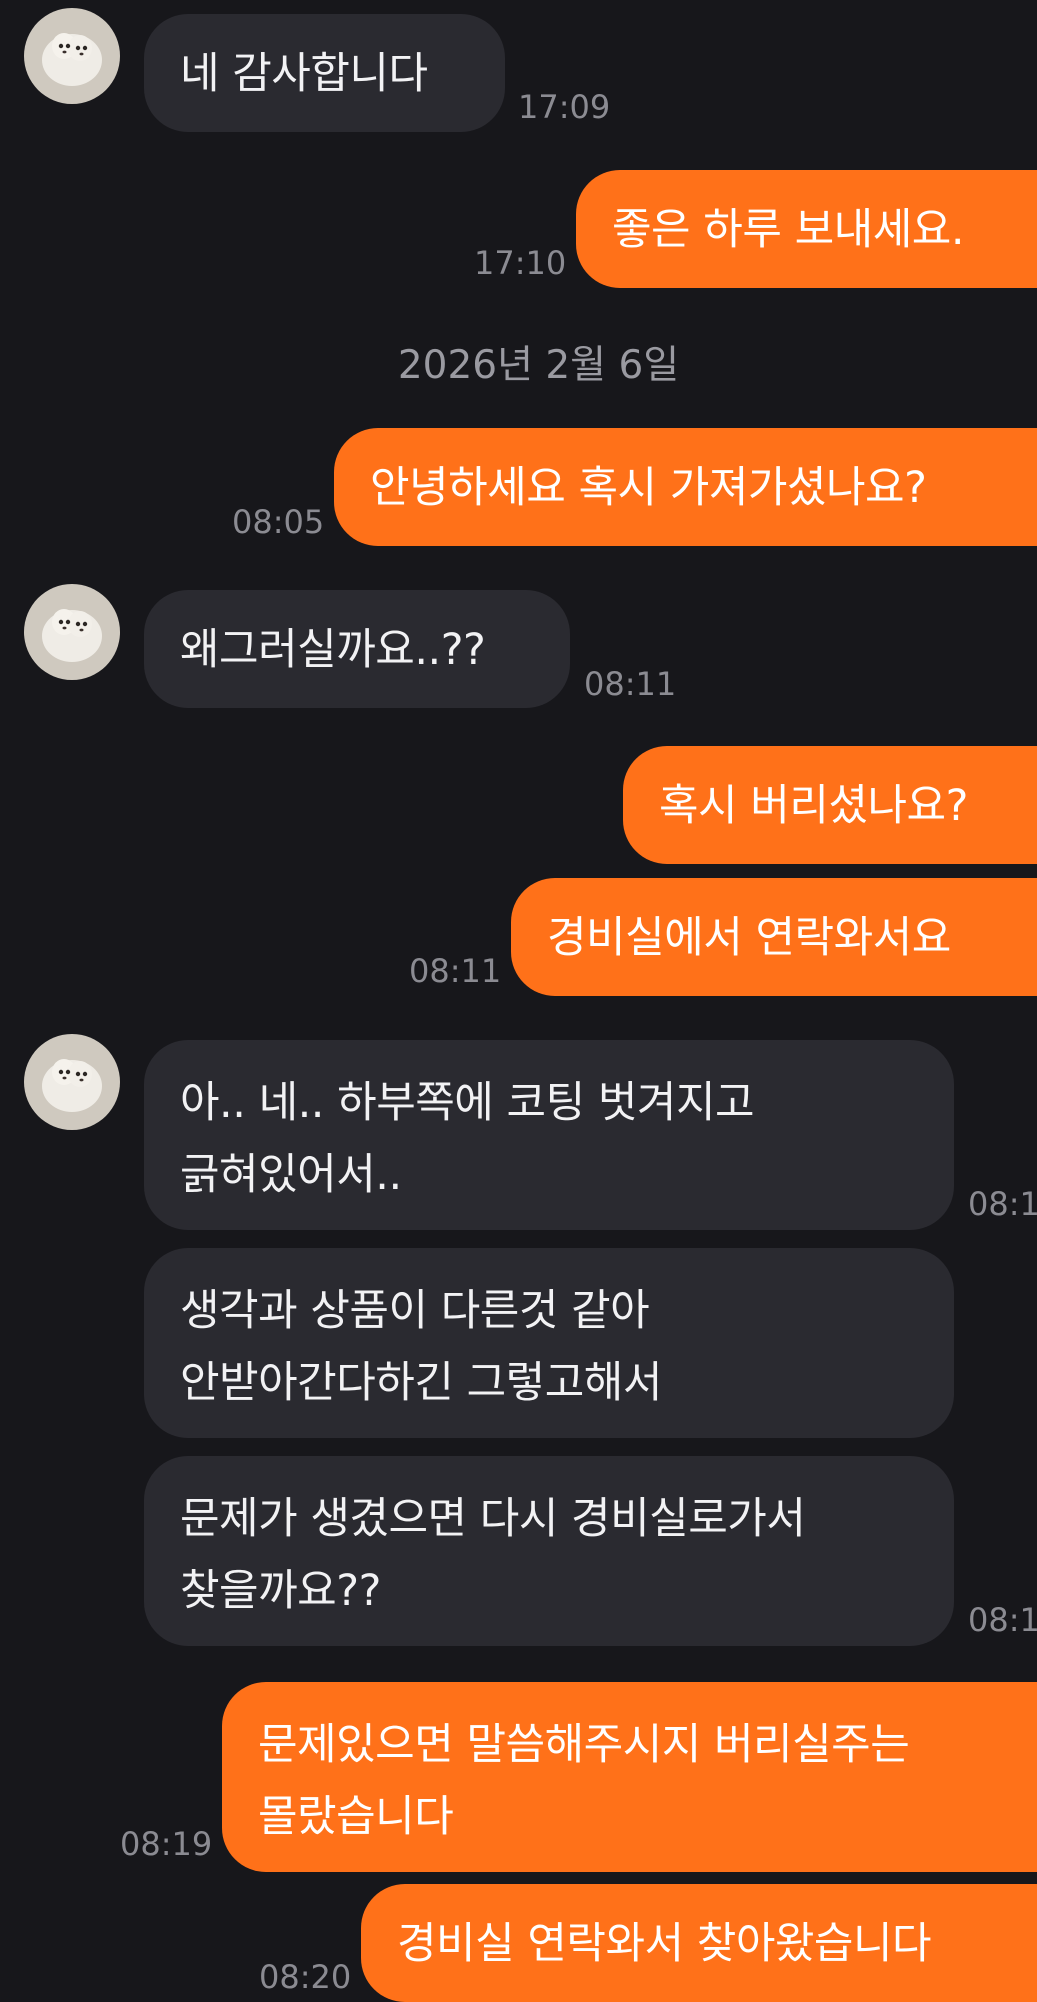 This screenshot has width=1037, height=2002. What do you see at coordinates (520, 263) in the screenshot?
I see `message-time: 17:10` at bounding box center [520, 263].